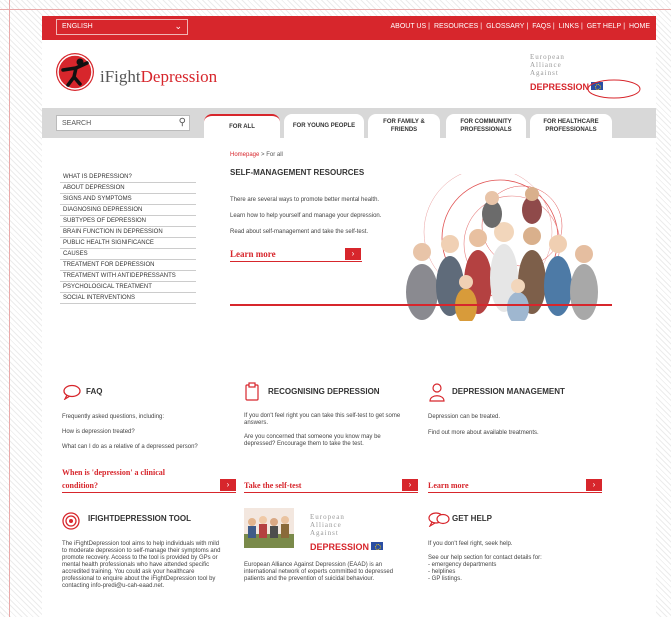  I want to click on top-link-get-help: GET HELP, so click(604, 26).